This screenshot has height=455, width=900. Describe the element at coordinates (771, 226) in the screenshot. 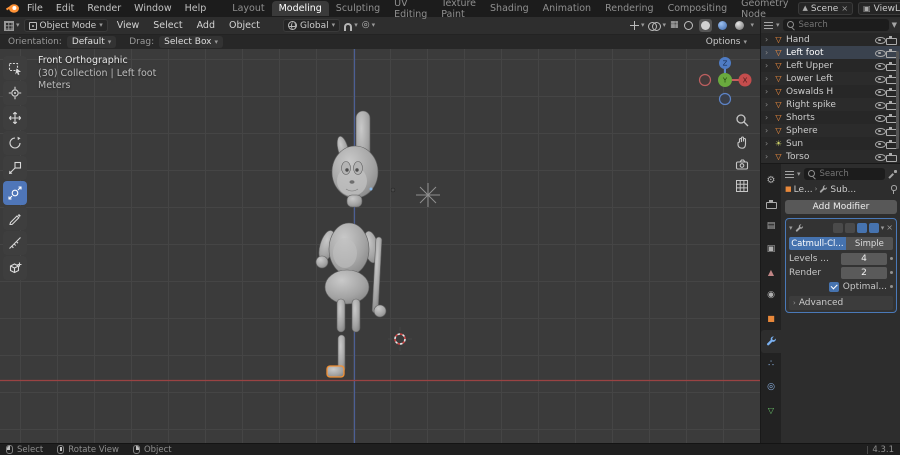

I see `tab-output-properties: ▤` at that location.